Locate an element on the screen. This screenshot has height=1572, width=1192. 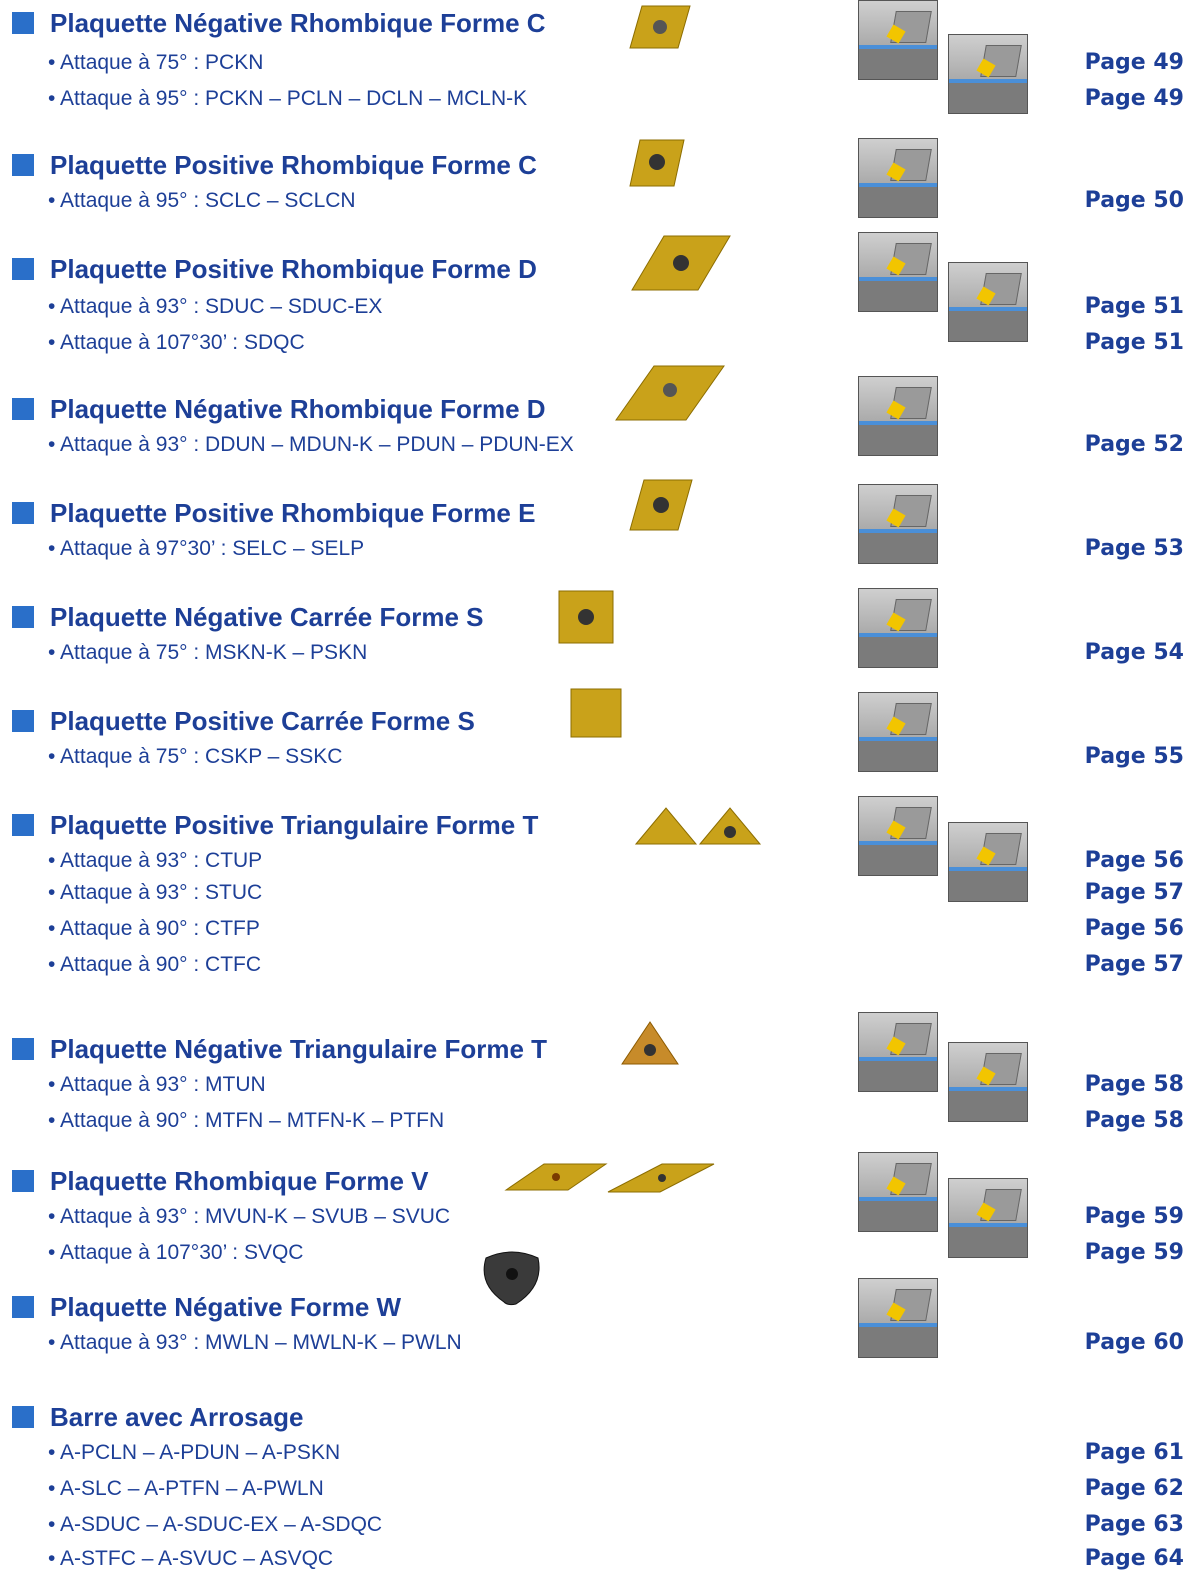
section-title: Plaquette Positive Carrée Forme S is located at coordinates (262, 721).